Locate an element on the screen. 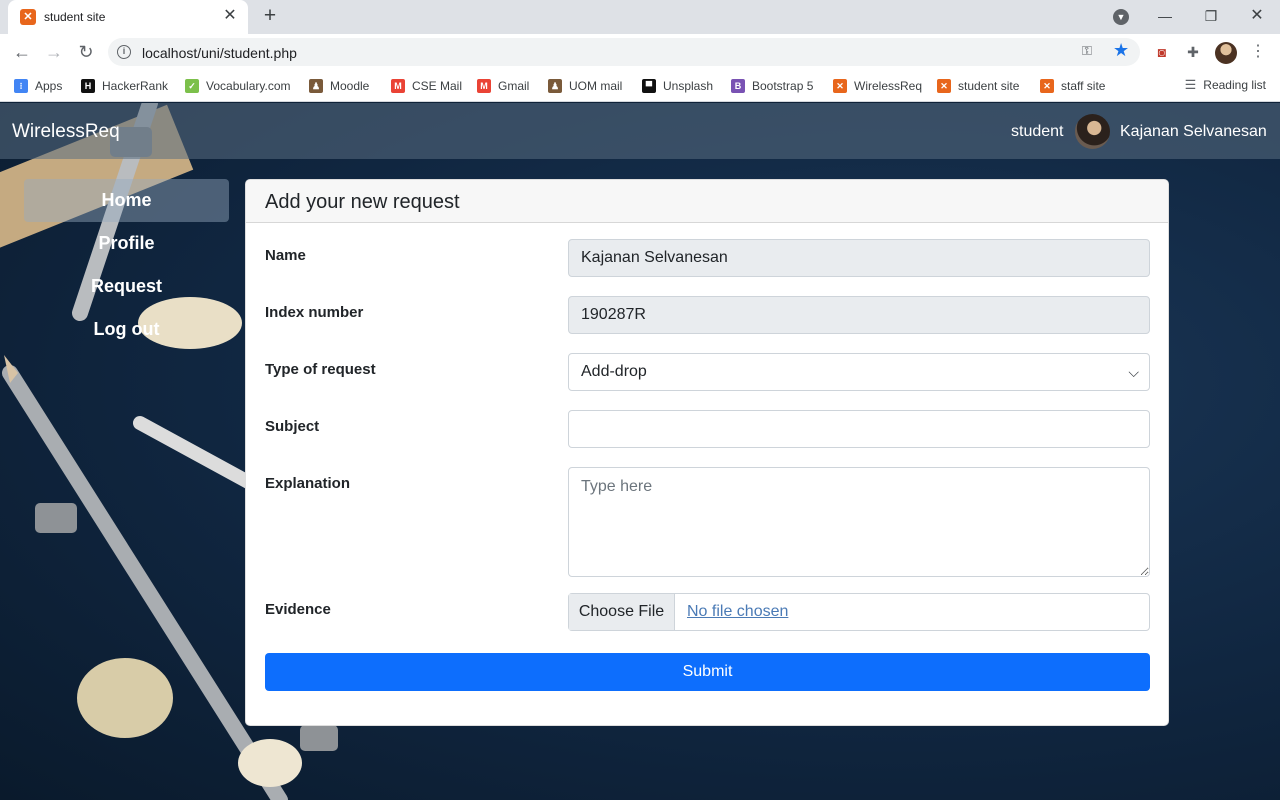 The image size is (1280, 800). new-tab-button: + is located at coordinates (270, 16).